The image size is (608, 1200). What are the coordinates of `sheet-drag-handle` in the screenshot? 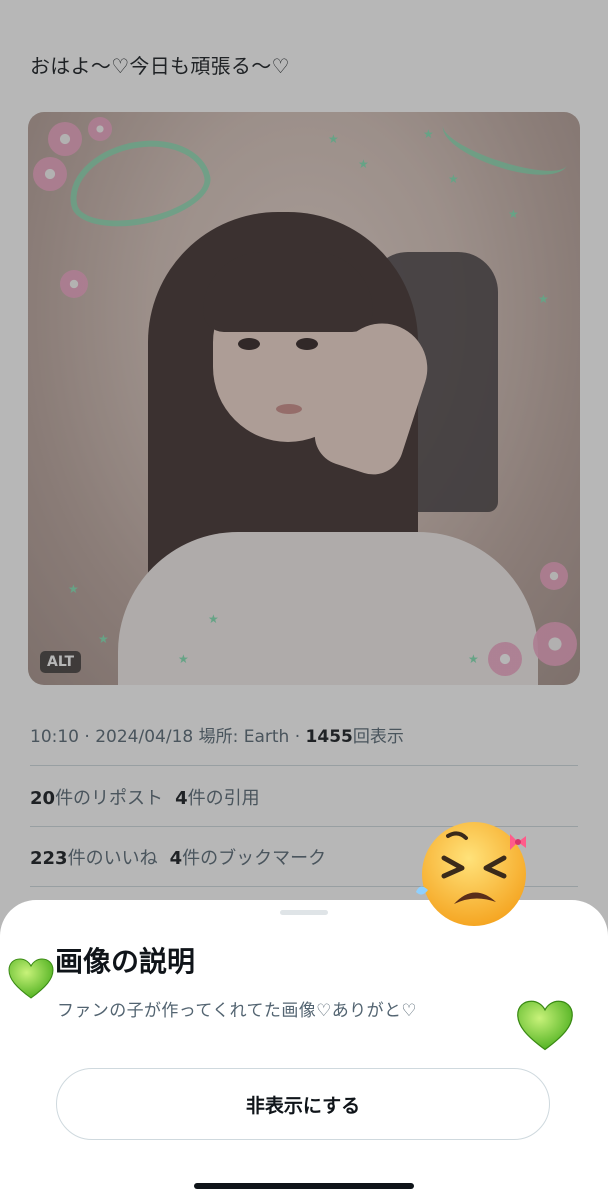 It's located at (304, 912).